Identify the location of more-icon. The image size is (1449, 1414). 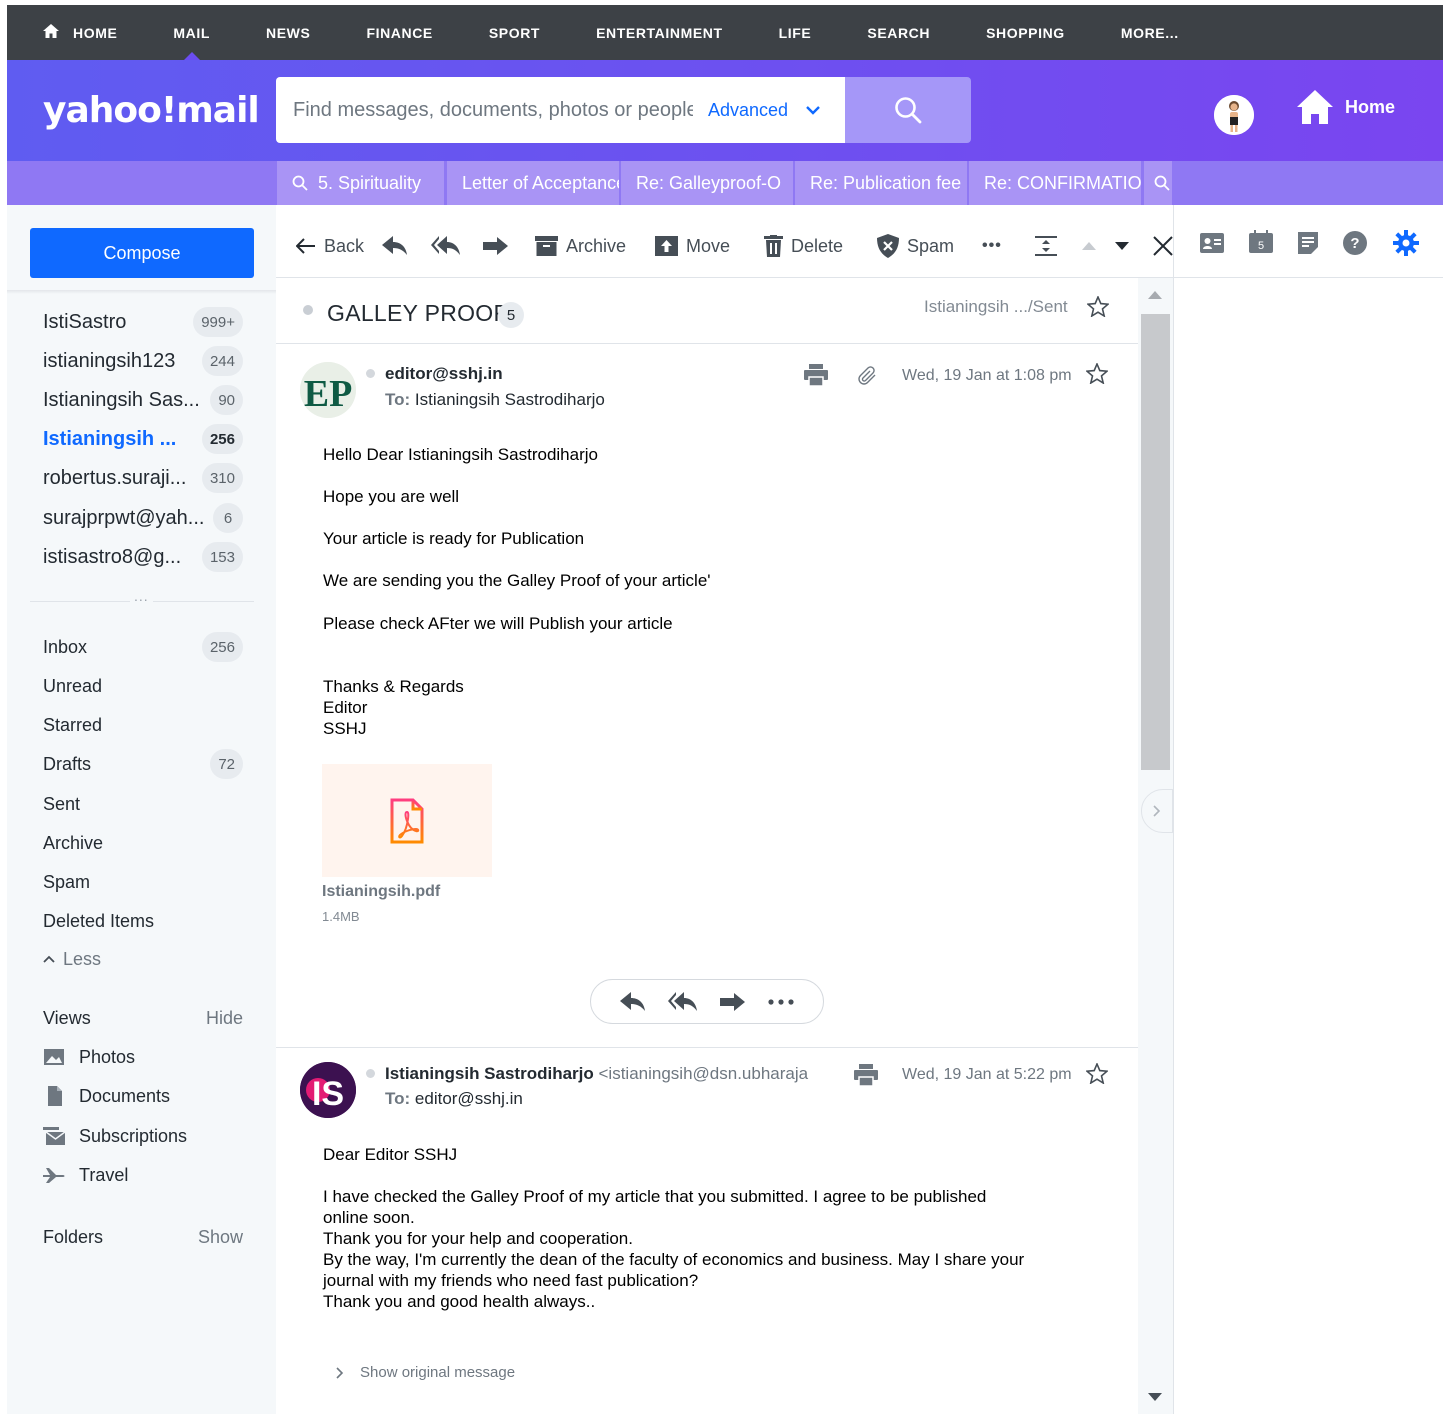
(781, 1001).